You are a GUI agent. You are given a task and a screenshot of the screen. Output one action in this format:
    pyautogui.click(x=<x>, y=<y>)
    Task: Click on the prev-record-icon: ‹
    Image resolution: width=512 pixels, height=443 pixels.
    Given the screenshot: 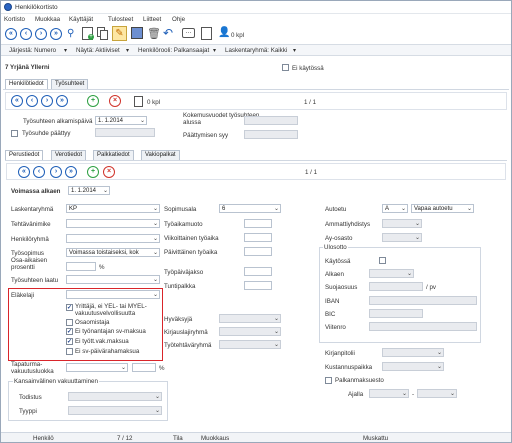 What is the action you would take?
    pyautogui.click(x=26, y=34)
    